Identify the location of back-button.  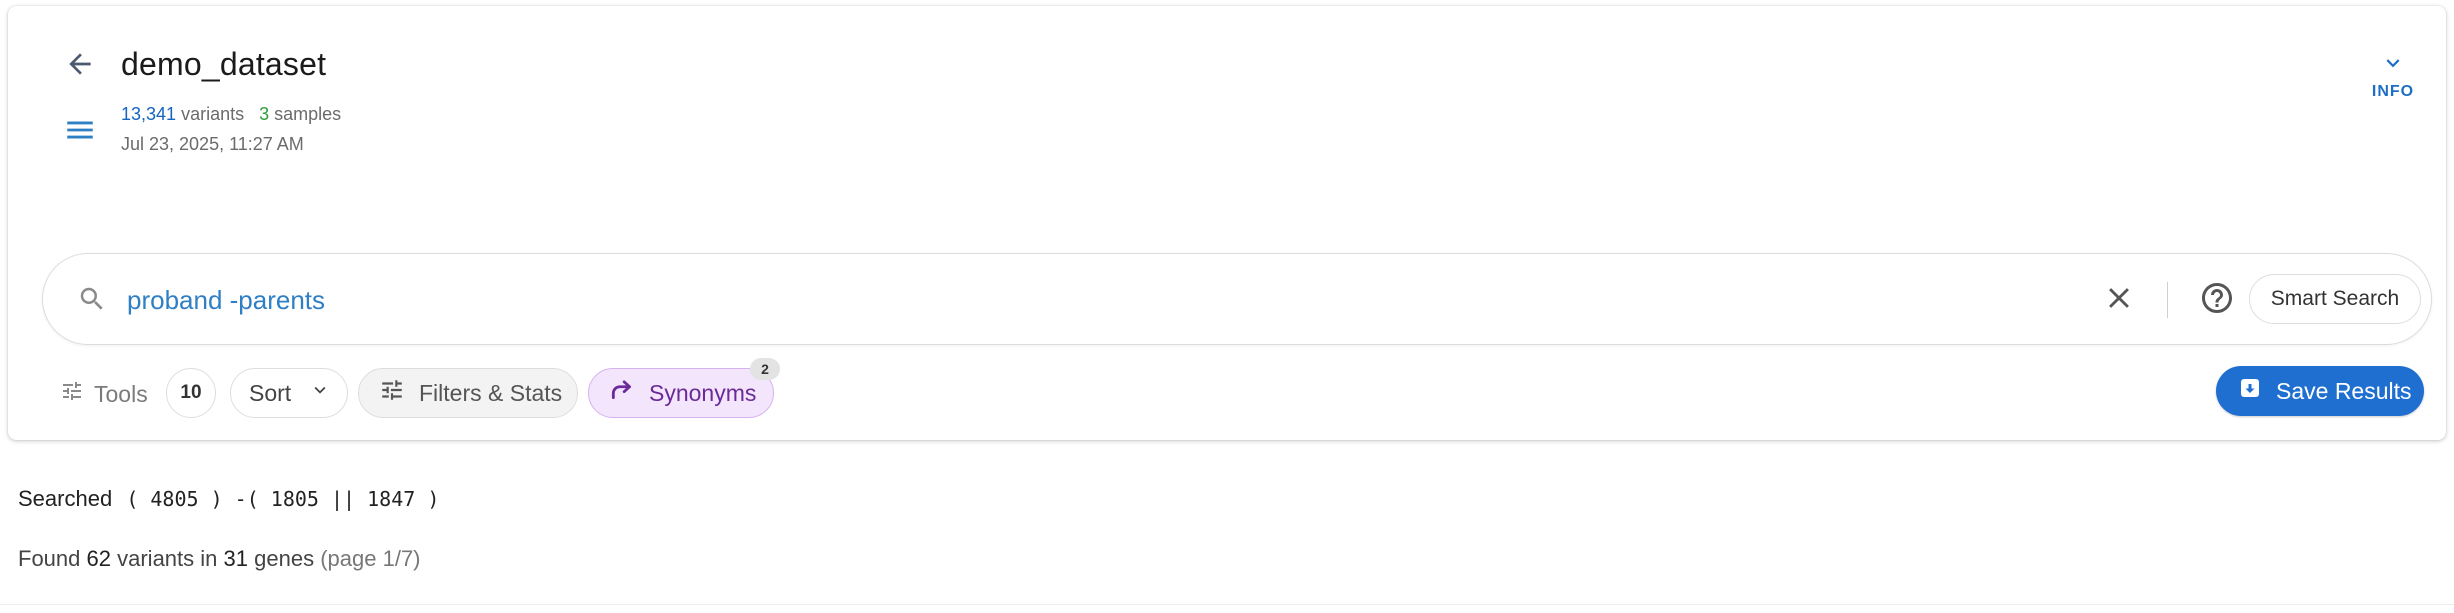
(80, 66).